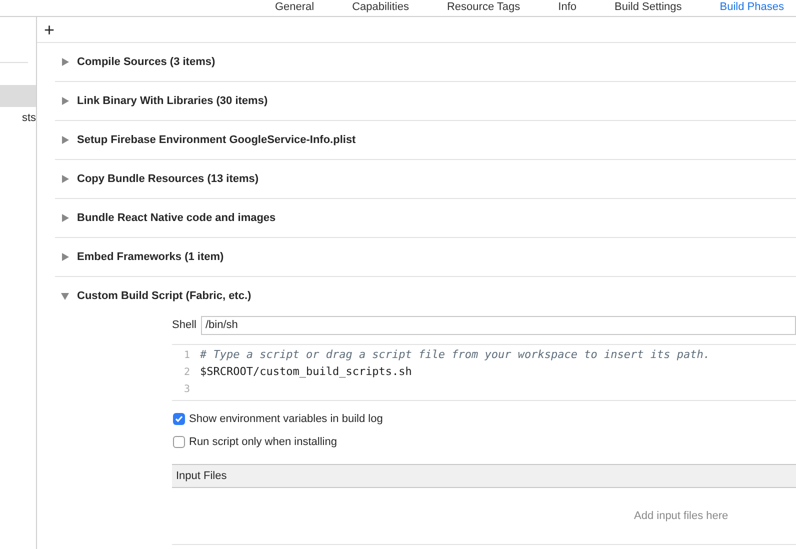 Image resolution: width=796 pixels, height=549 pixels. What do you see at coordinates (49, 29) in the screenshot?
I see `add-button: +` at bounding box center [49, 29].